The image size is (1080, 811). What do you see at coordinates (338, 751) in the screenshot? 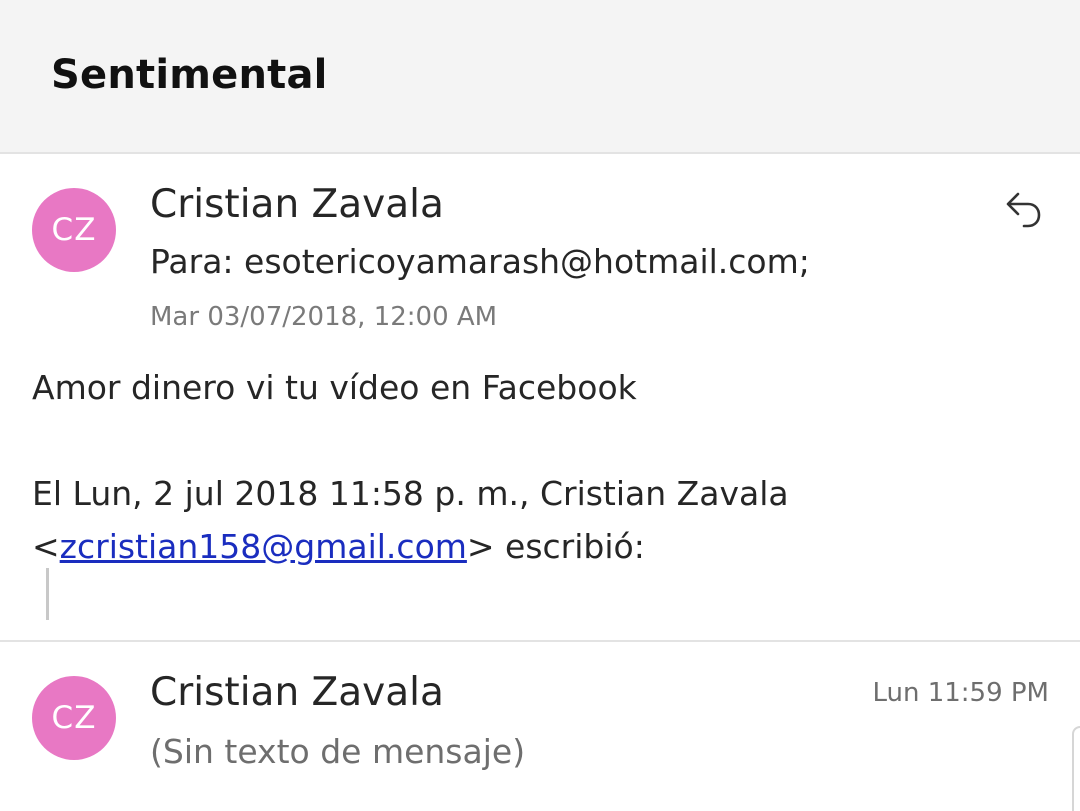
I see `message-preview: (Sin texto de mensaje)` at bounding box center [338, 751].